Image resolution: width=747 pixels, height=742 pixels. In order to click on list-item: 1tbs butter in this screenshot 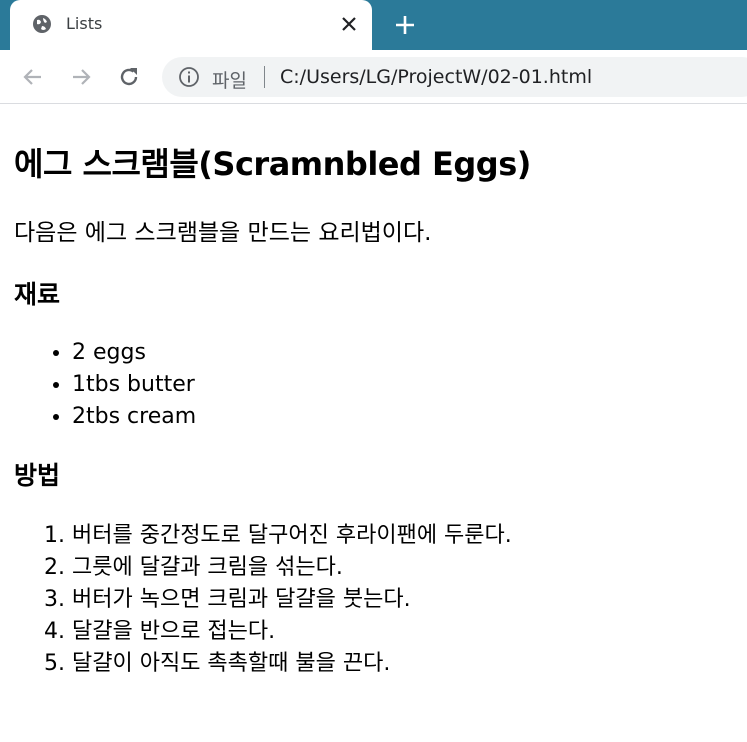, I will do `click(402, 385)`.